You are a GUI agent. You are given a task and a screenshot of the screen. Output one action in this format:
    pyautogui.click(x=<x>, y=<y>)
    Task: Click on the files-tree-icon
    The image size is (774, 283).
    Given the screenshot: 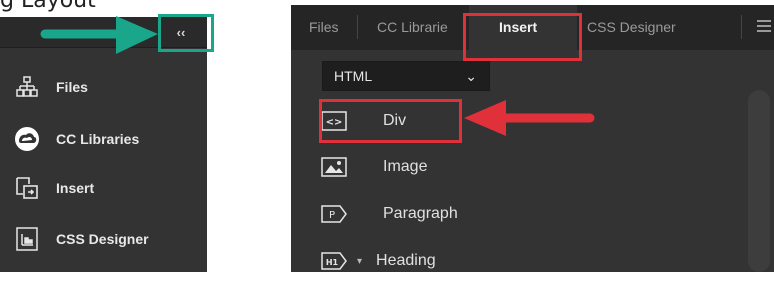 What is the action you would take?
    pyautogui.click(x=27, y=87)
    